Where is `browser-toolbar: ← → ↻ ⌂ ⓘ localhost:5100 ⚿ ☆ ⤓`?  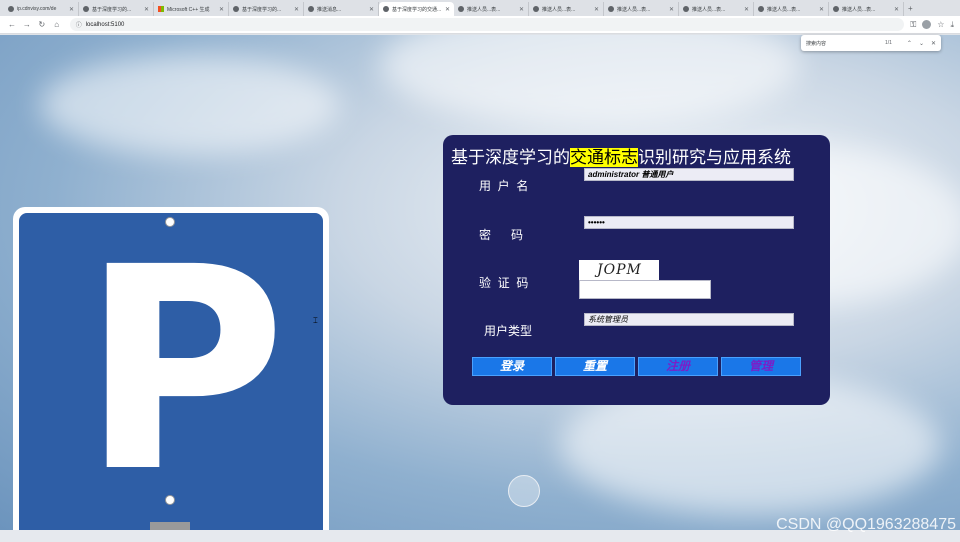 browser-toolbar: ← → ↻ ⌂ ⓘ localhost:5100 ⚿ ☆ ⤓ is located at coordinates (480, 25).